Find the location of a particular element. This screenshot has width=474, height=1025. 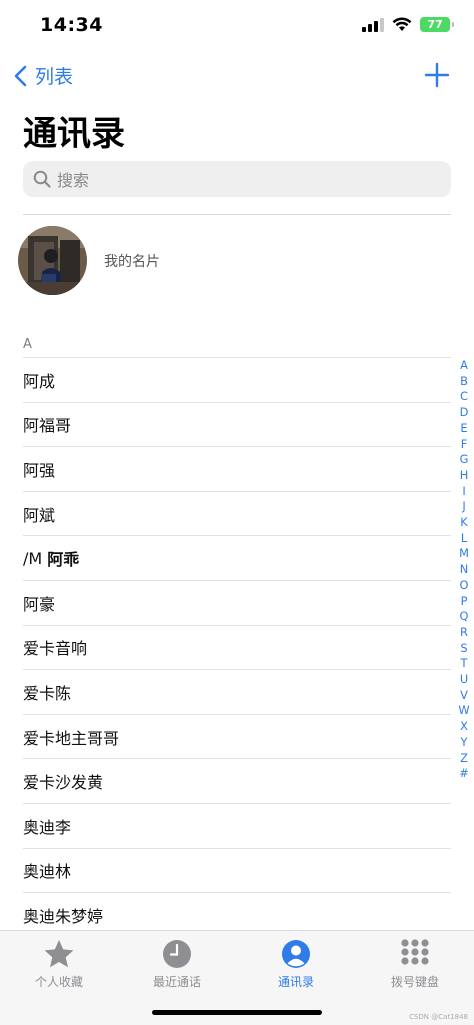

alphabet-index-letter: T is located at coordinates (464, 664).